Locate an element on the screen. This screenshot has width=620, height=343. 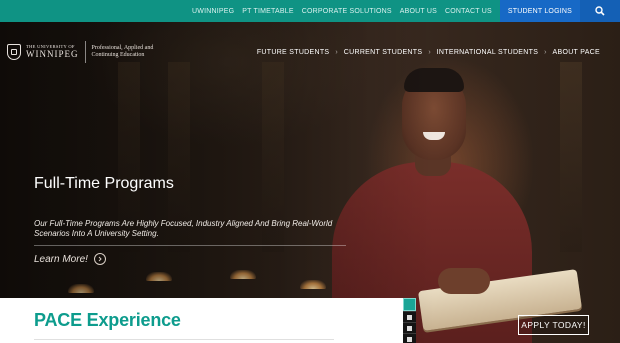
university-wordmark-name: WINNIPEG is located at coordinates (52, 53).